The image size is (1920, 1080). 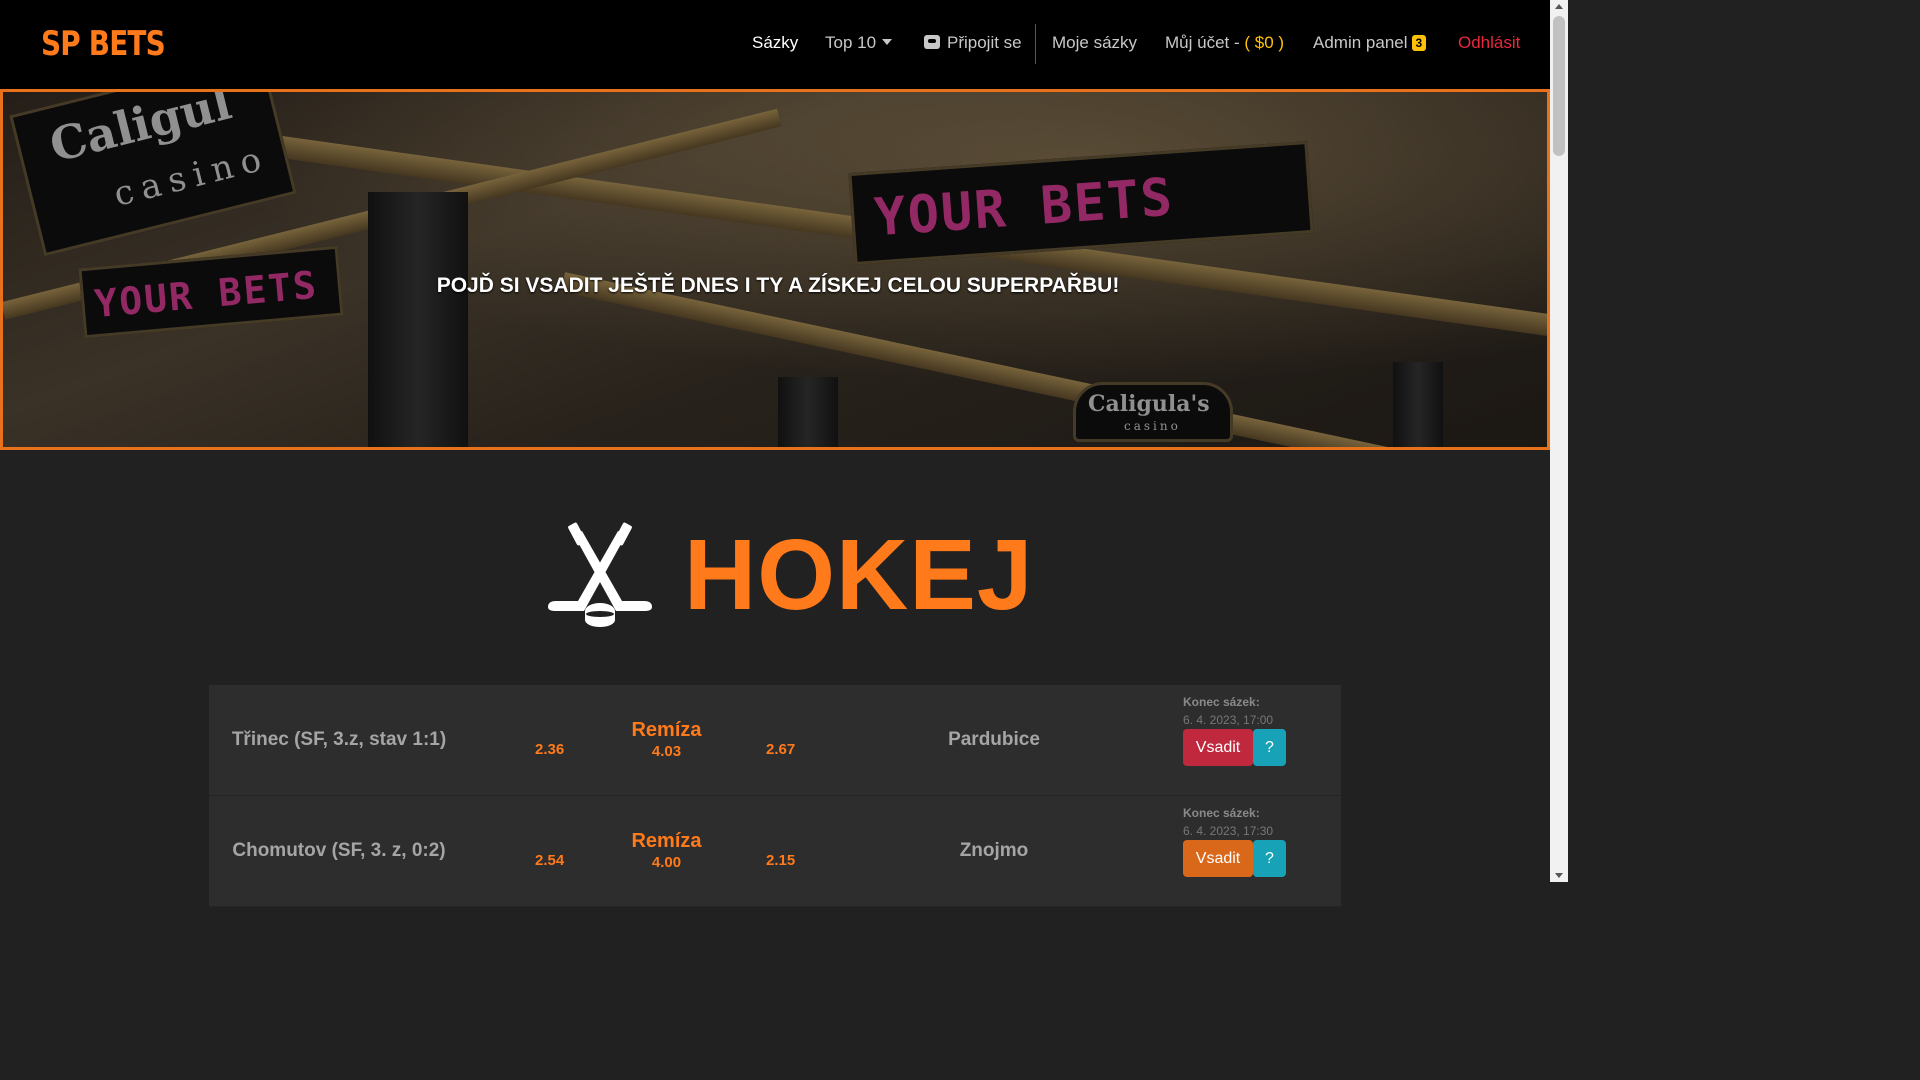 What do you see at coordinates (887, 42) in the screenshot?
I see `caret-down-icon` at bounding box center [887, 42].